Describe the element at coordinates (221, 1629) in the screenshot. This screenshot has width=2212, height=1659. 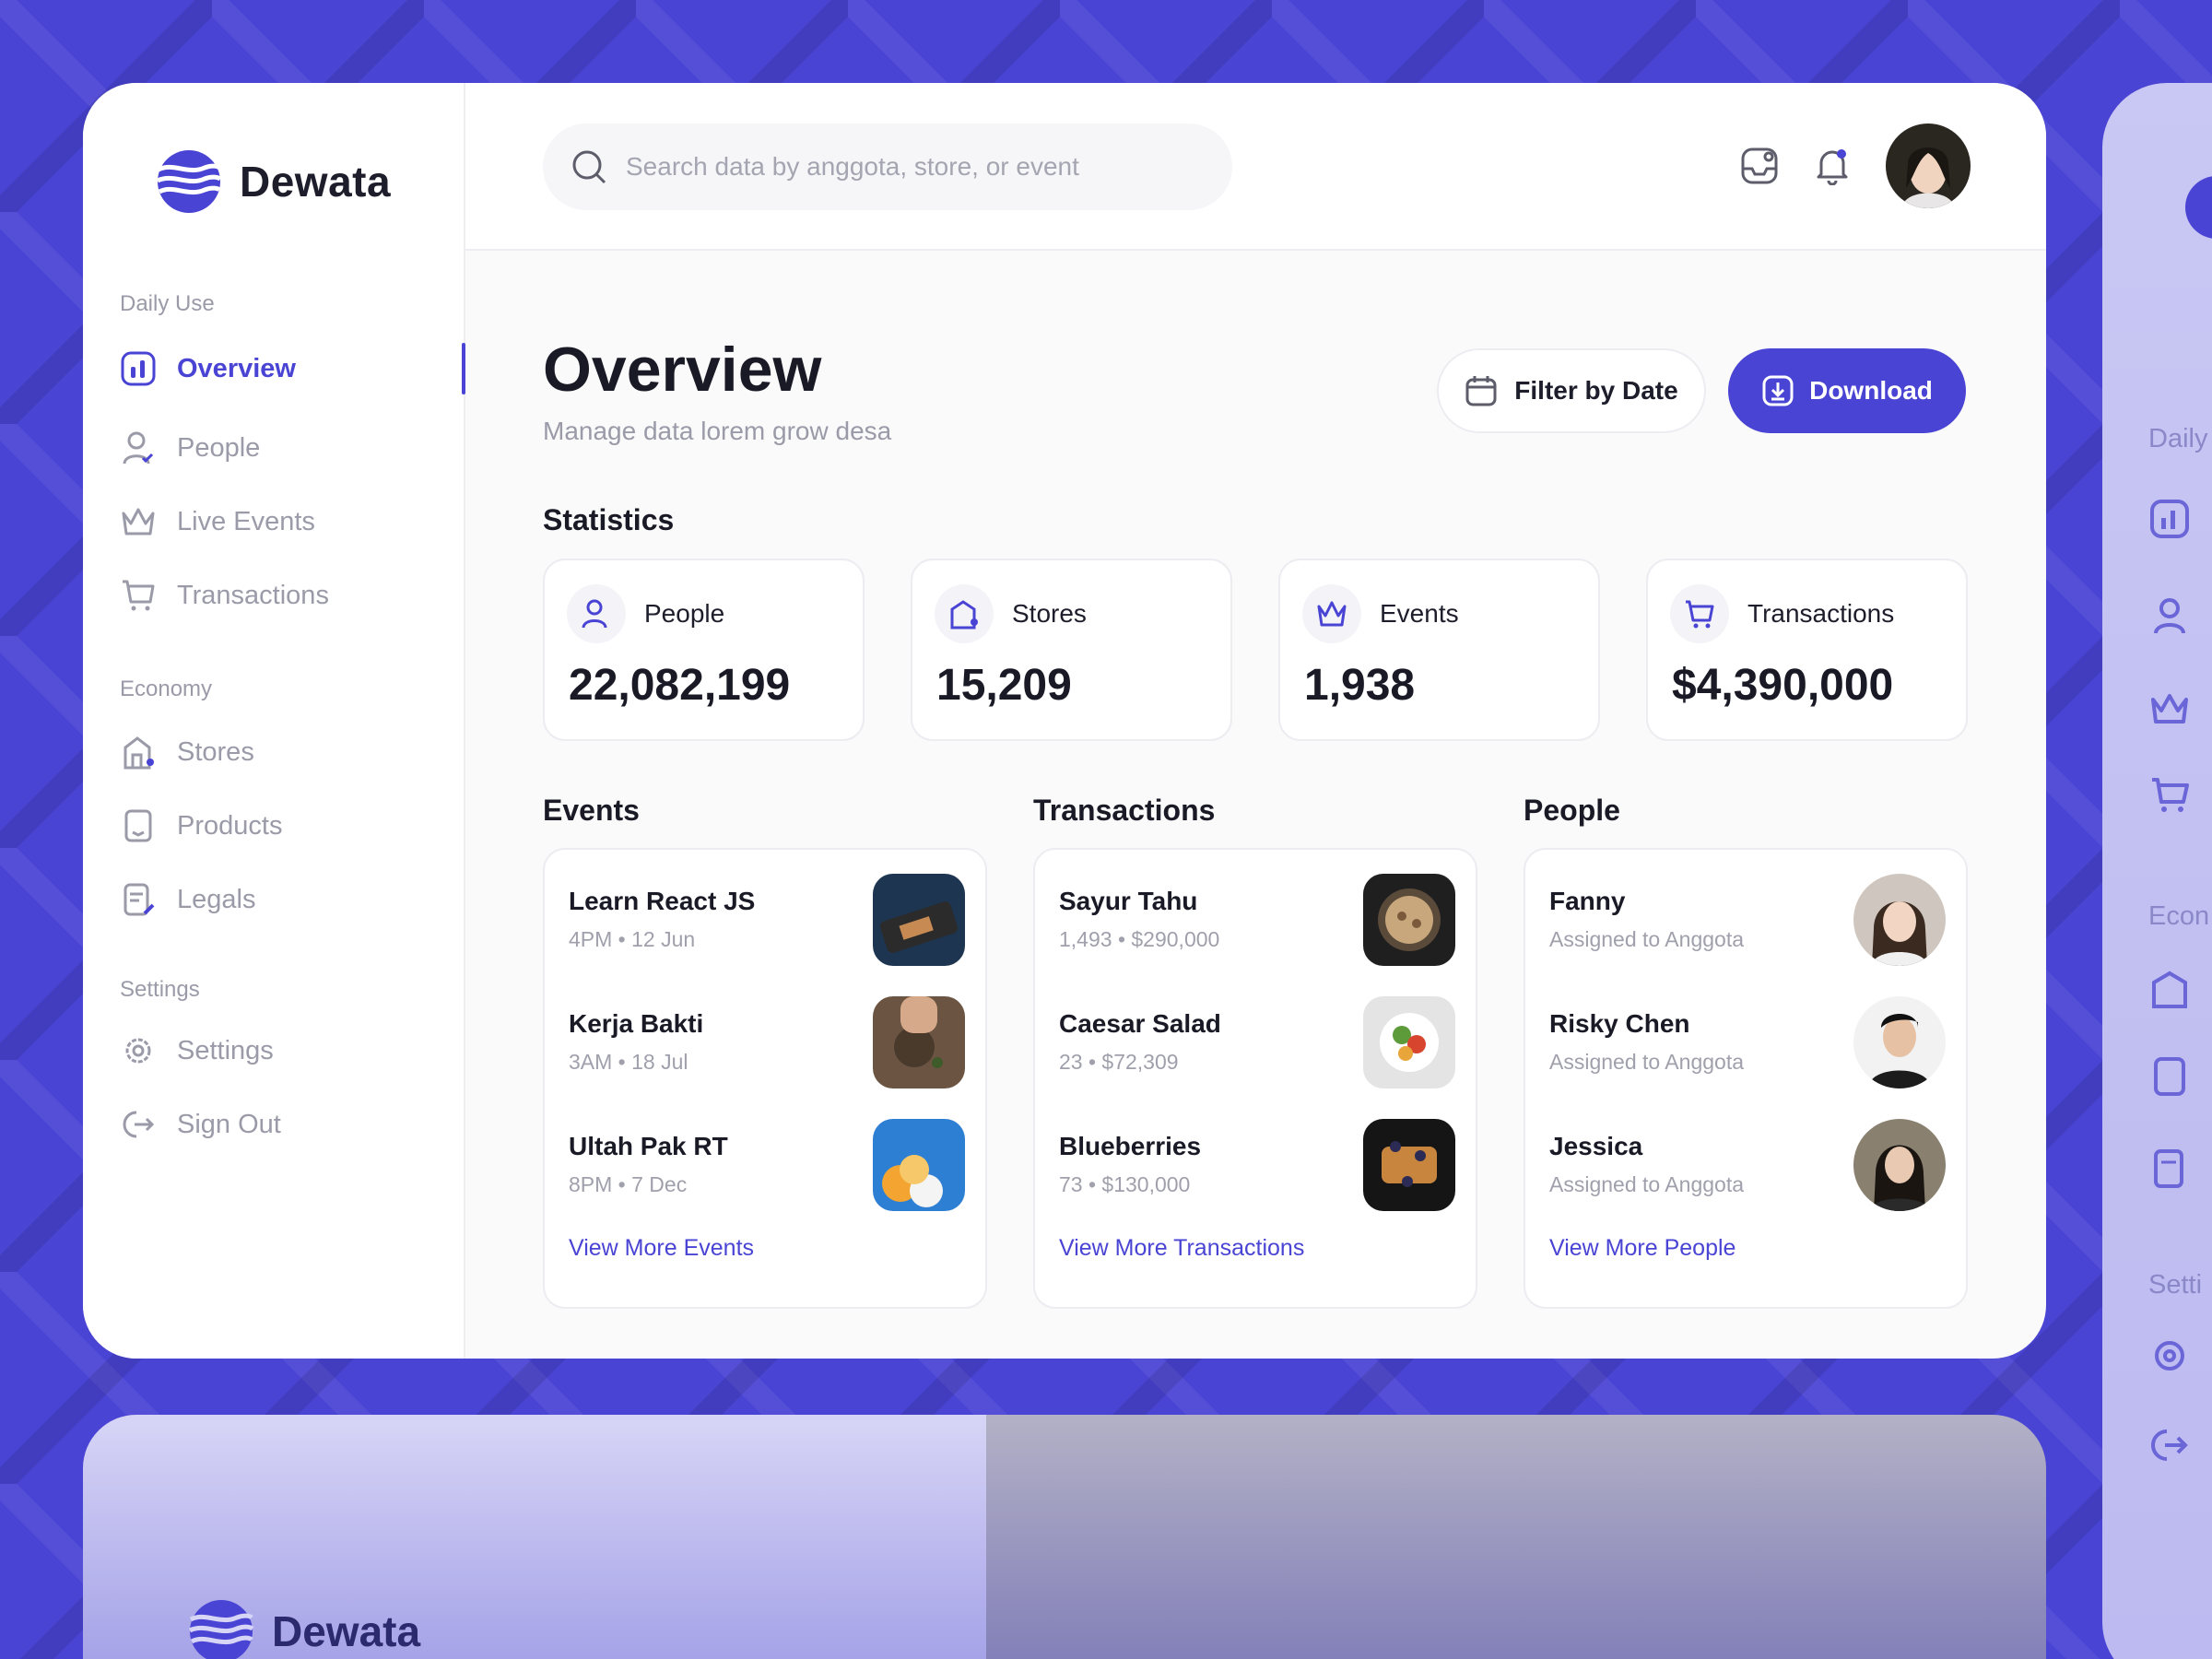
I see `logo-icon` at that location.